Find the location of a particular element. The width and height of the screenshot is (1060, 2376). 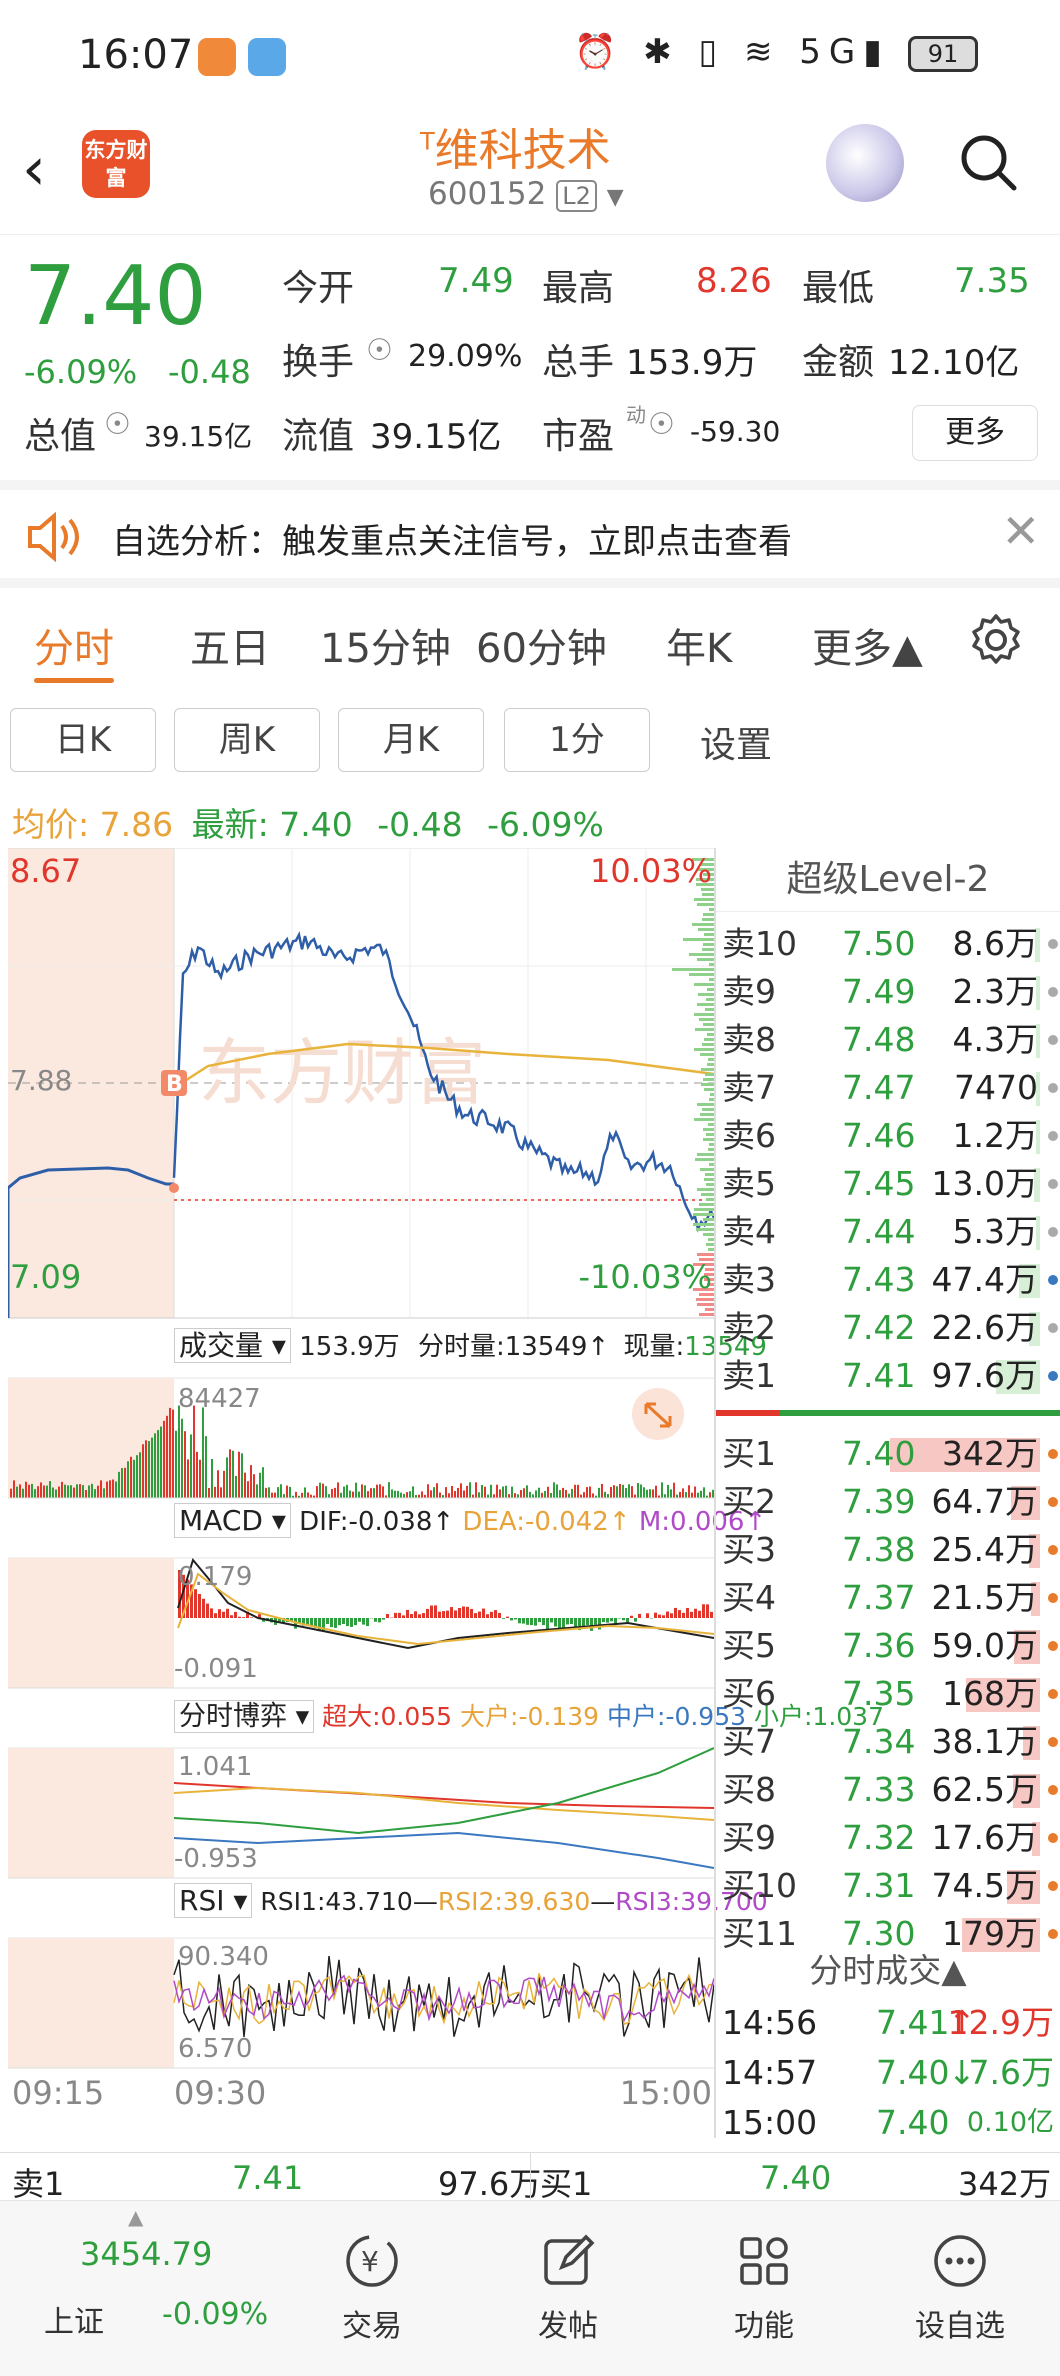

bid-row: 买6 7.35 168万 is located at coordinates (888, 1694).